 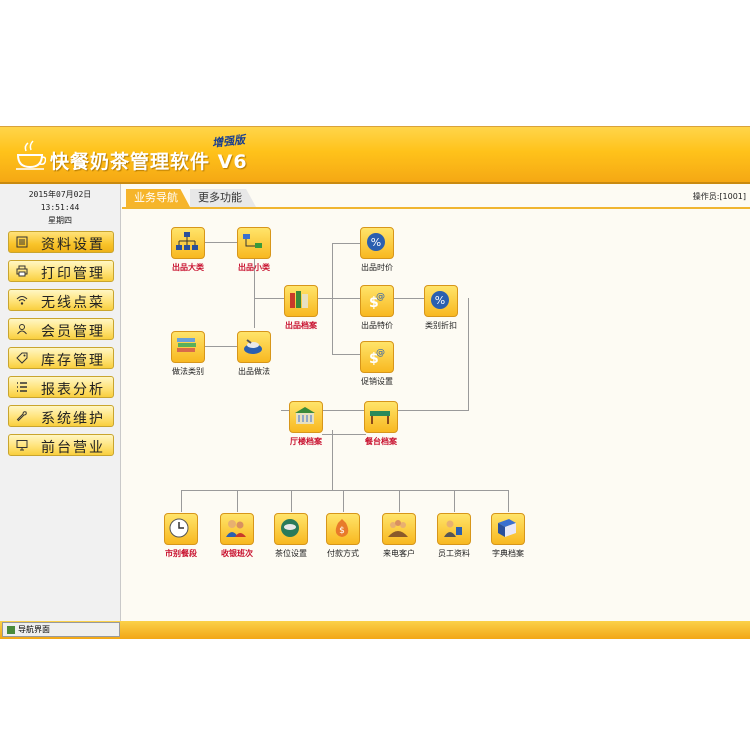 I want to click on node-label: 字典档案, so click(x=508, y=553).